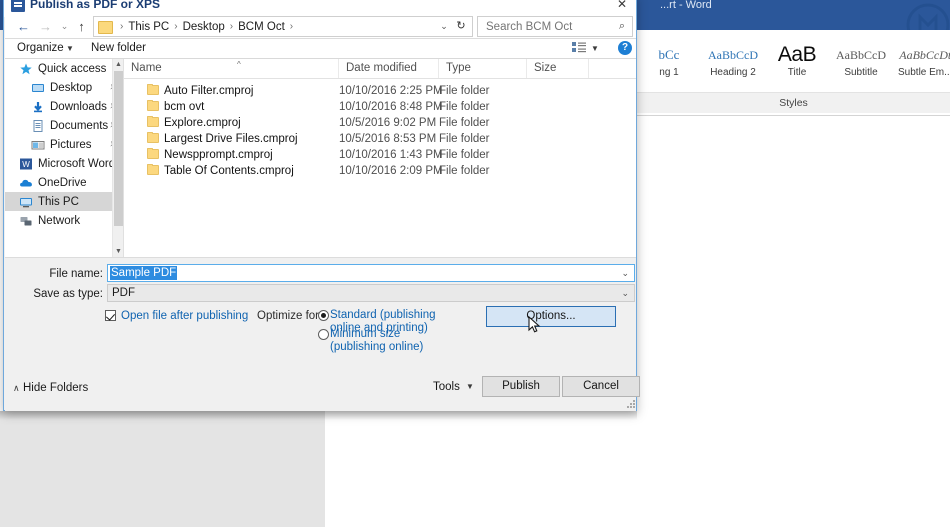 The width and height of the screenshot is (950, 527). Describe the element at coordinates (481, 469) in the screenshot. I see `document-page` at that location.